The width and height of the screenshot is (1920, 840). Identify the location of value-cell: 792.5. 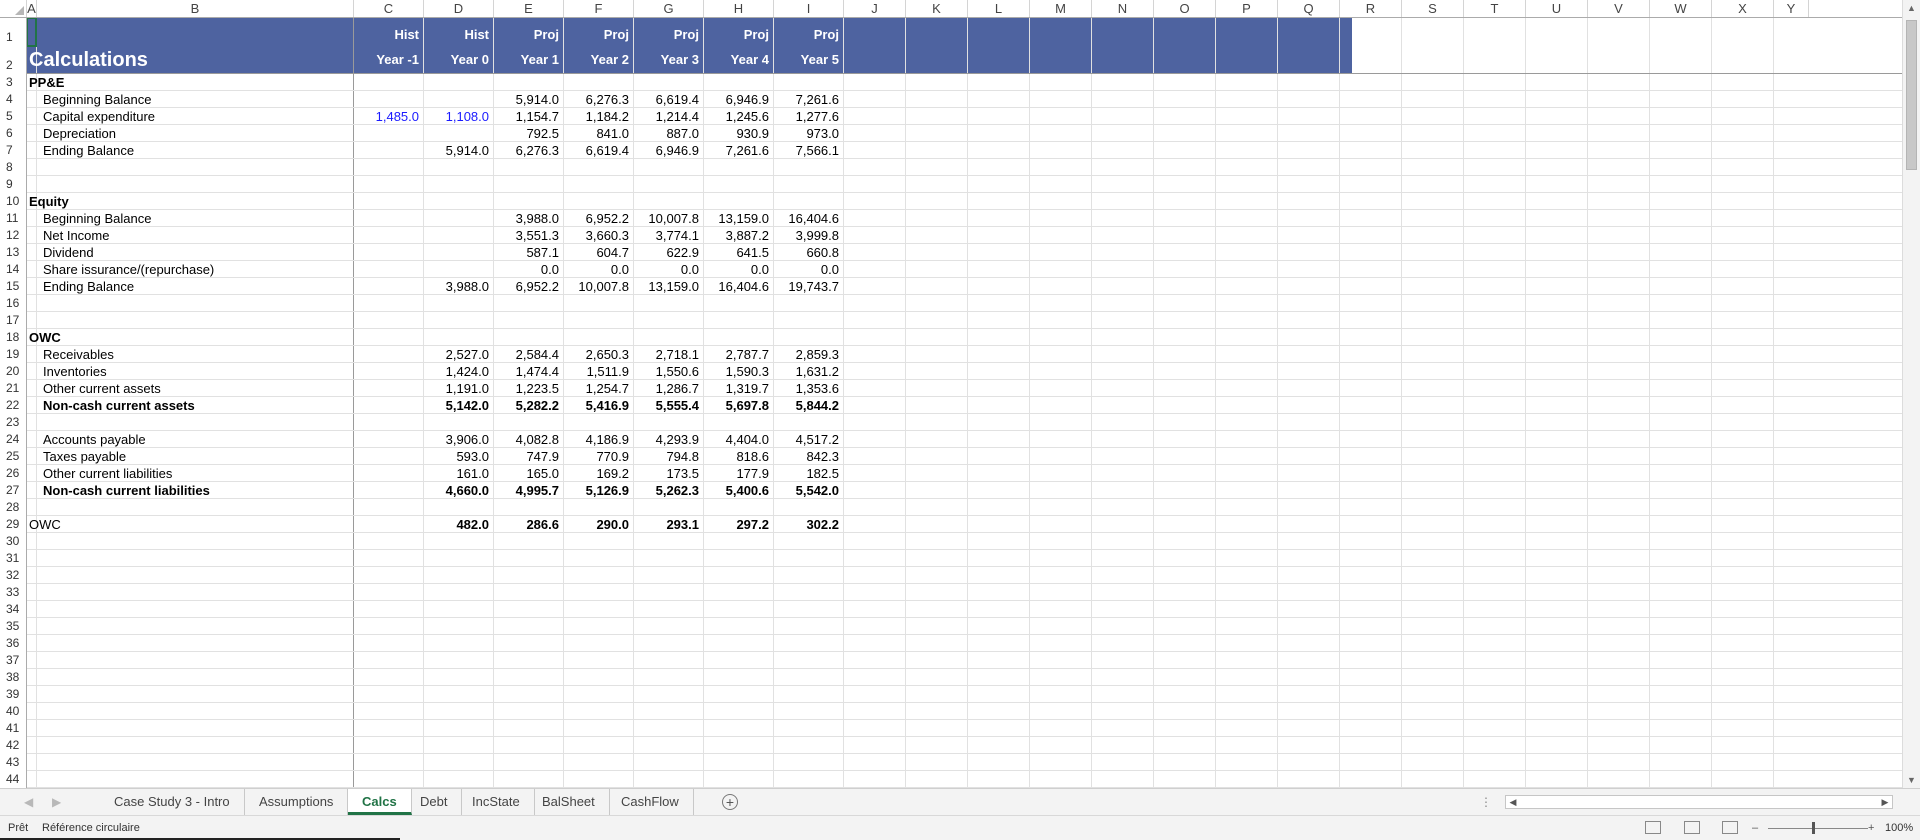
(526, 133).